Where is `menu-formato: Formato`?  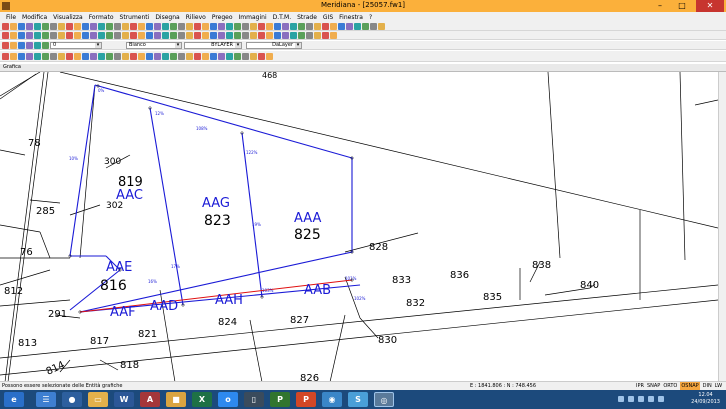
menu-formato: Formato is located at coordinates (101, 17).